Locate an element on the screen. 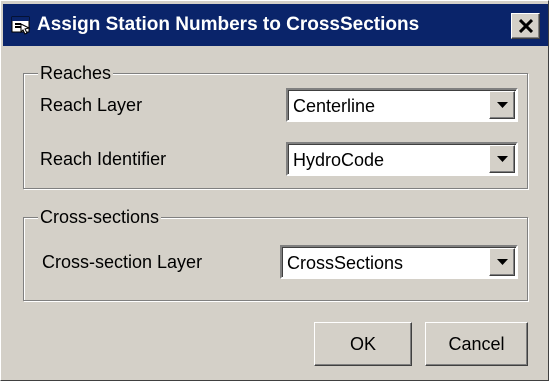  cancel-button: Cancel is located at coordinates (476, 344).